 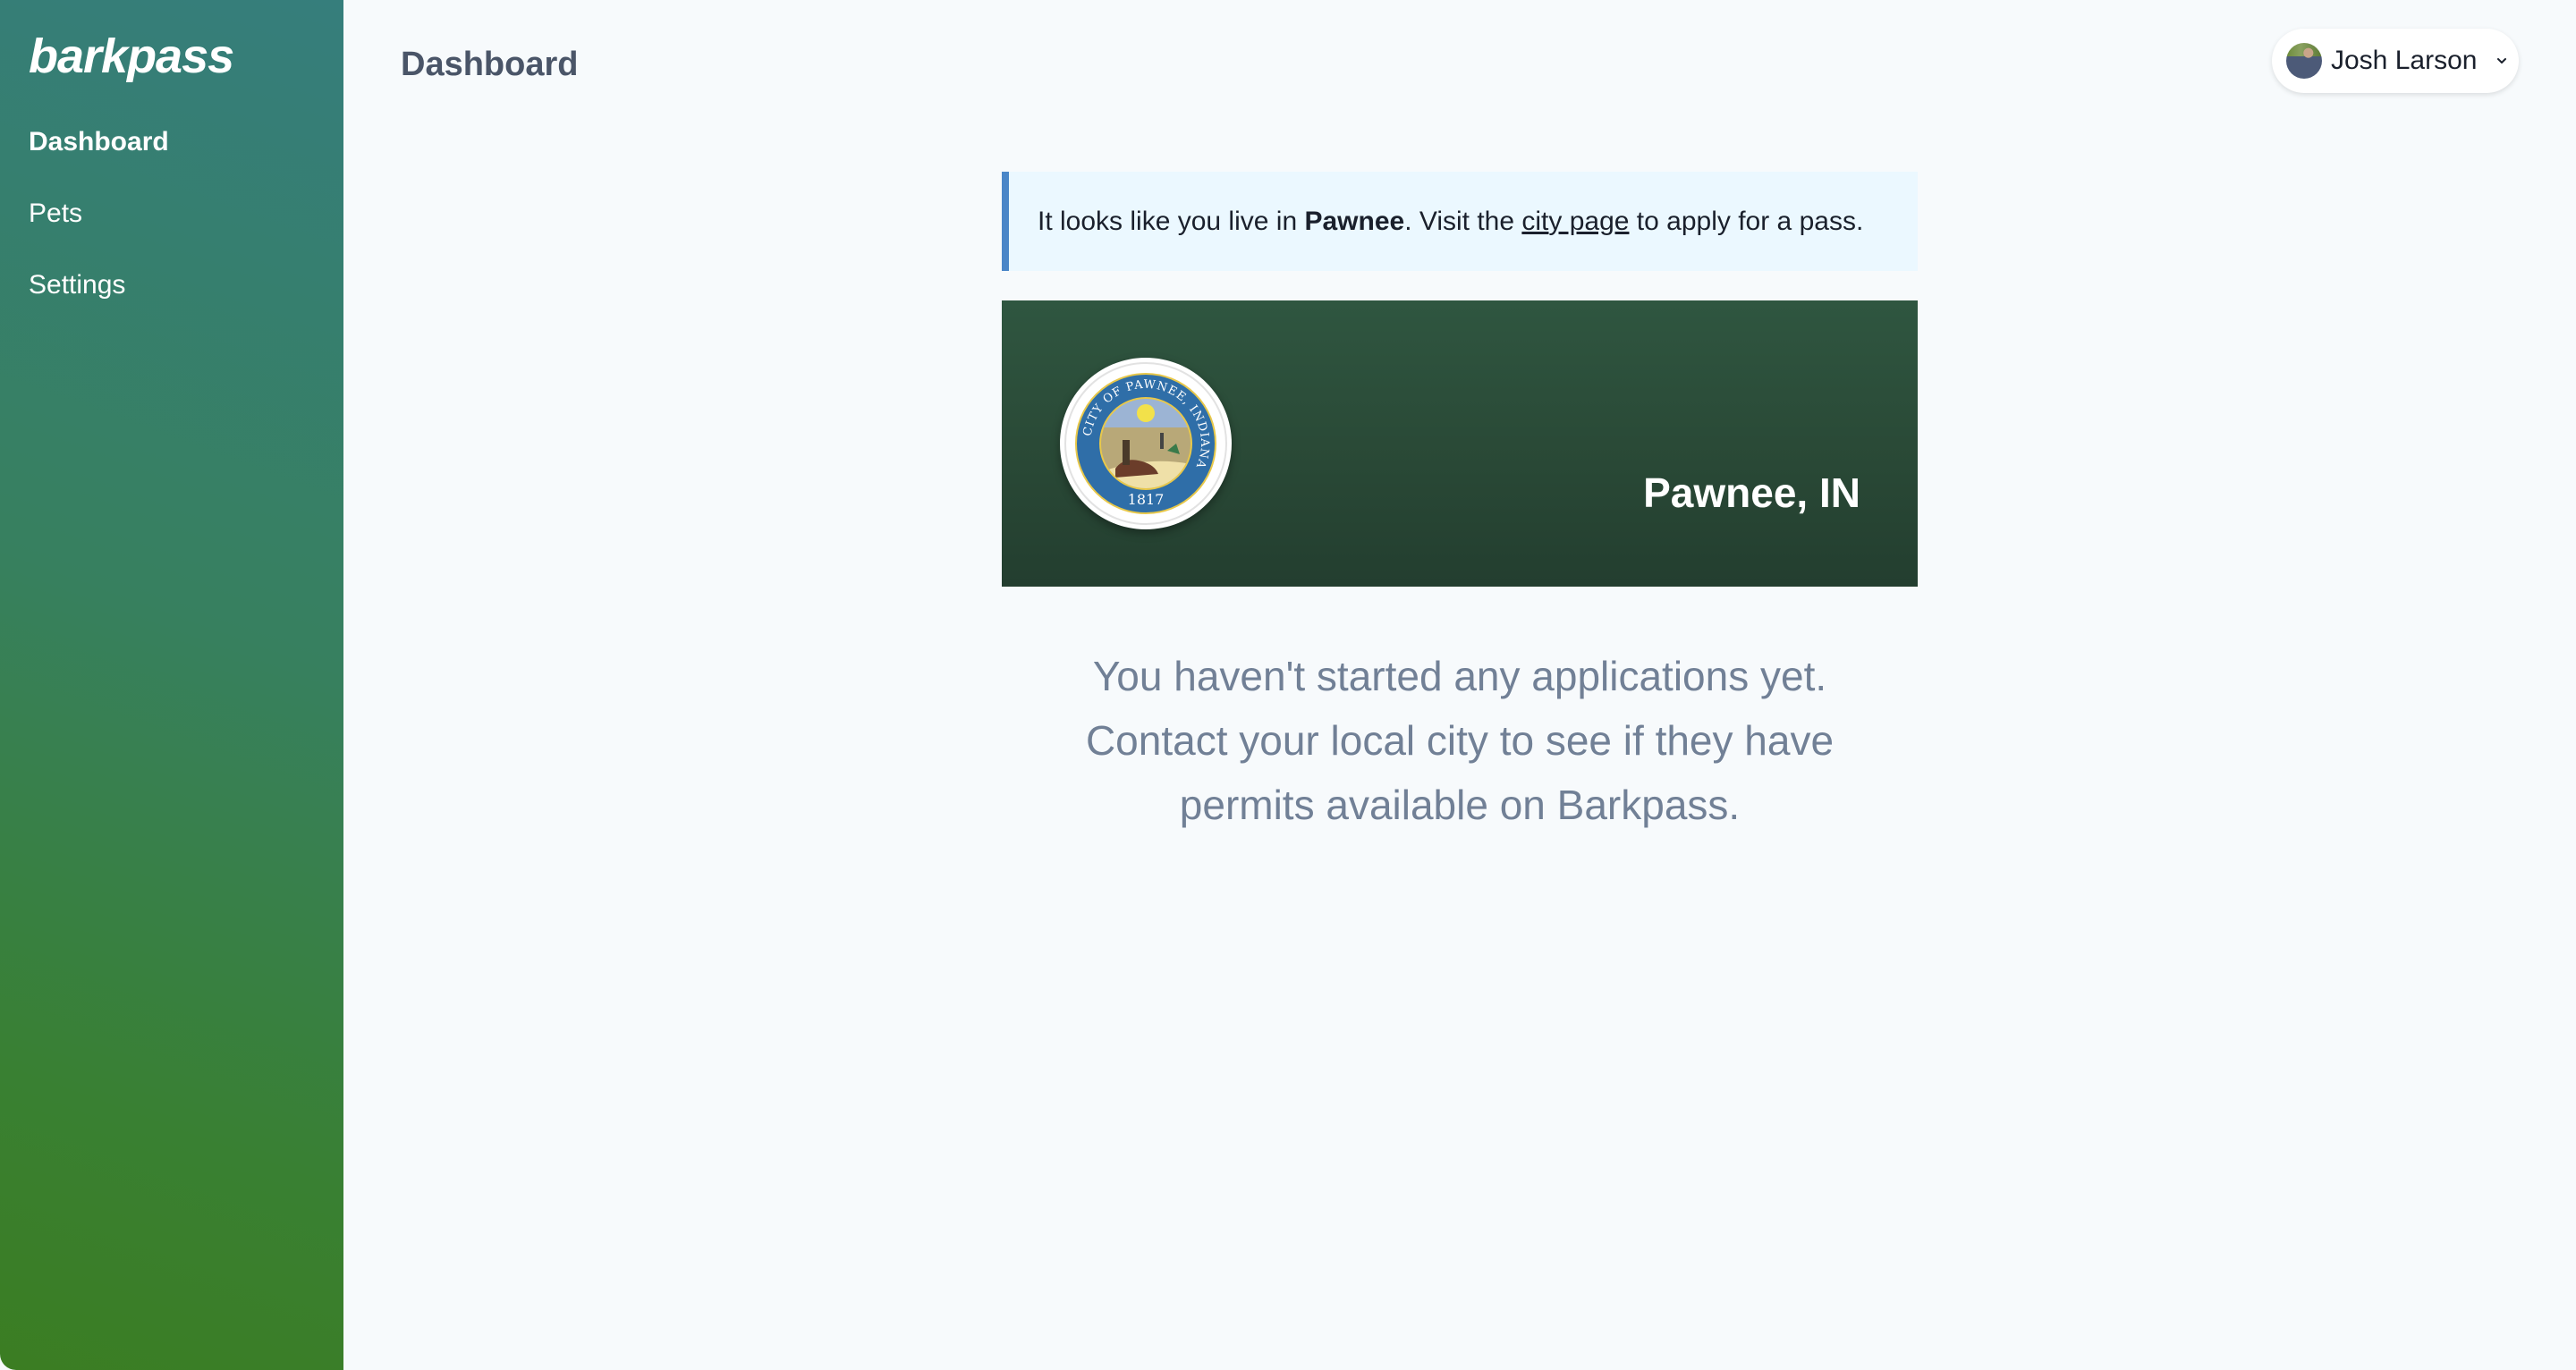 I want to click on sidebar-item-settings: Settings, so click(x=77, y=285).